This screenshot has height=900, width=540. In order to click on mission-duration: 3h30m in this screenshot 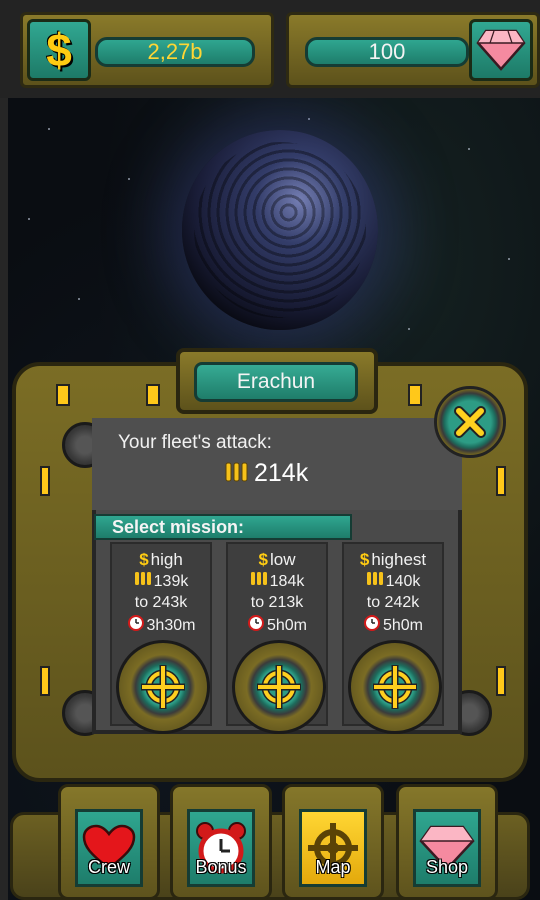, I will do `click(171, 625)`.